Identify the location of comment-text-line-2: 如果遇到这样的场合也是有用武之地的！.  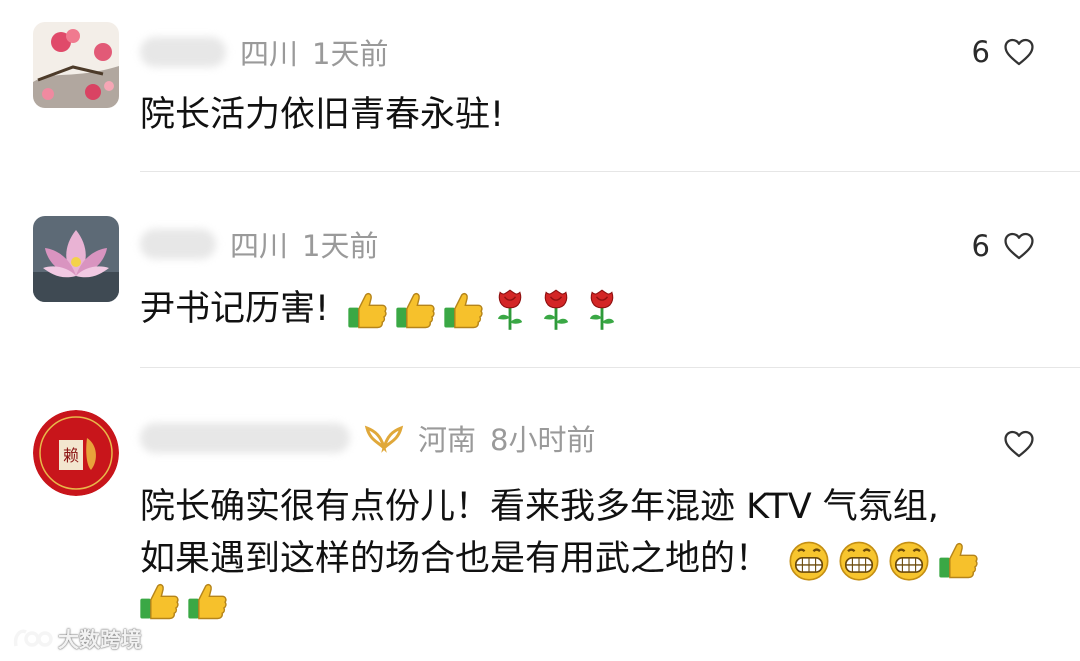
(455, 559).